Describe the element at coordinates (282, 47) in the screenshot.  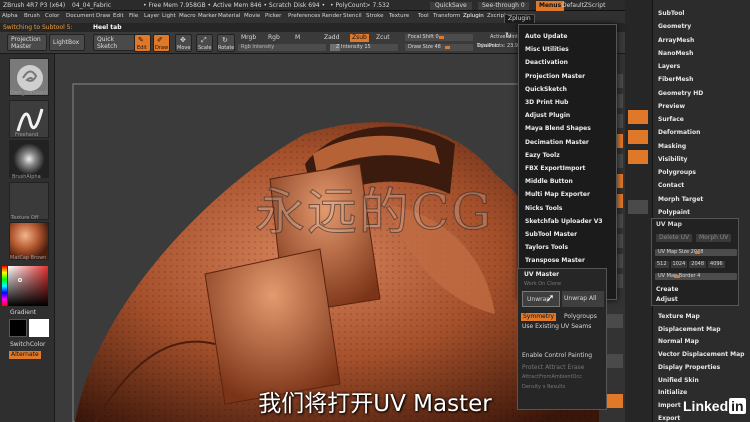
I see `rgb-intensity-slider: Rgb Intensity` at that location.